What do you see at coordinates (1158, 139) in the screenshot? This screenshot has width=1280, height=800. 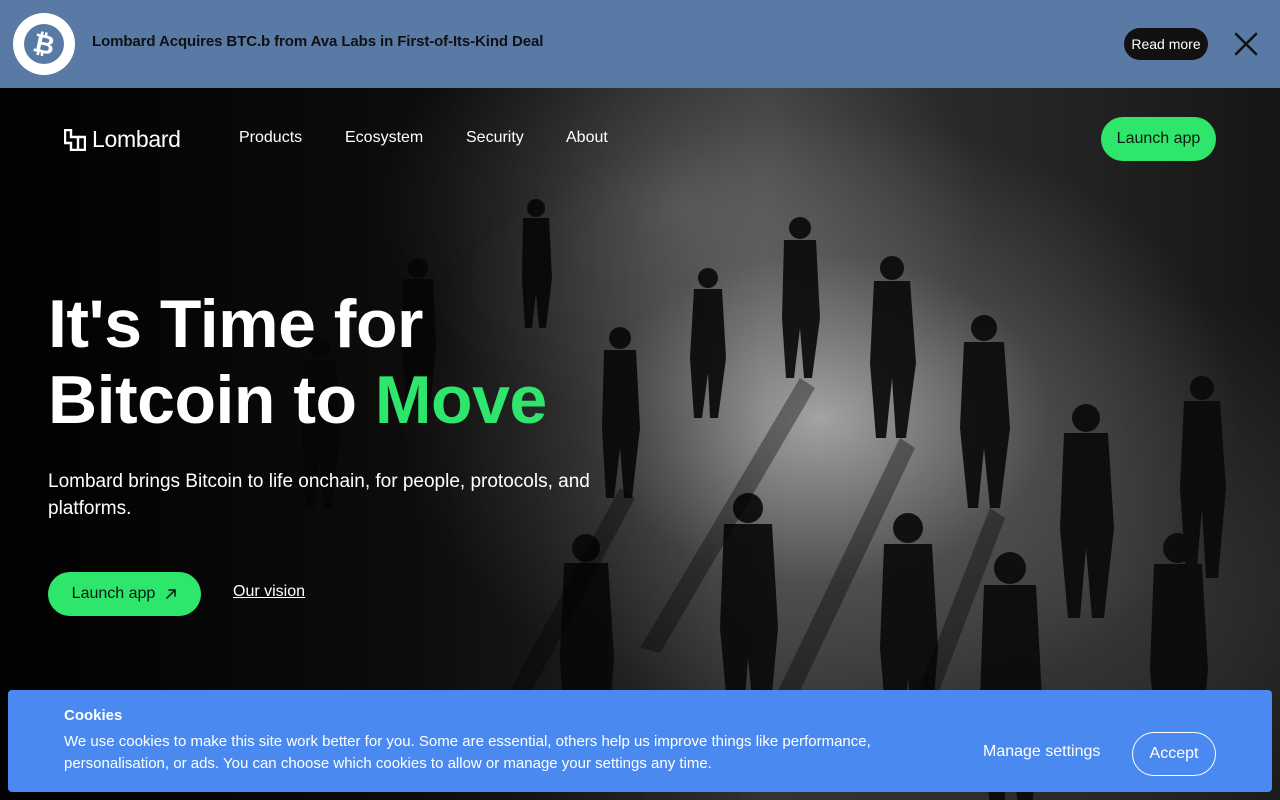 I see `nav-launch-app-button: Launch app` at bounding box center [1158, 139].